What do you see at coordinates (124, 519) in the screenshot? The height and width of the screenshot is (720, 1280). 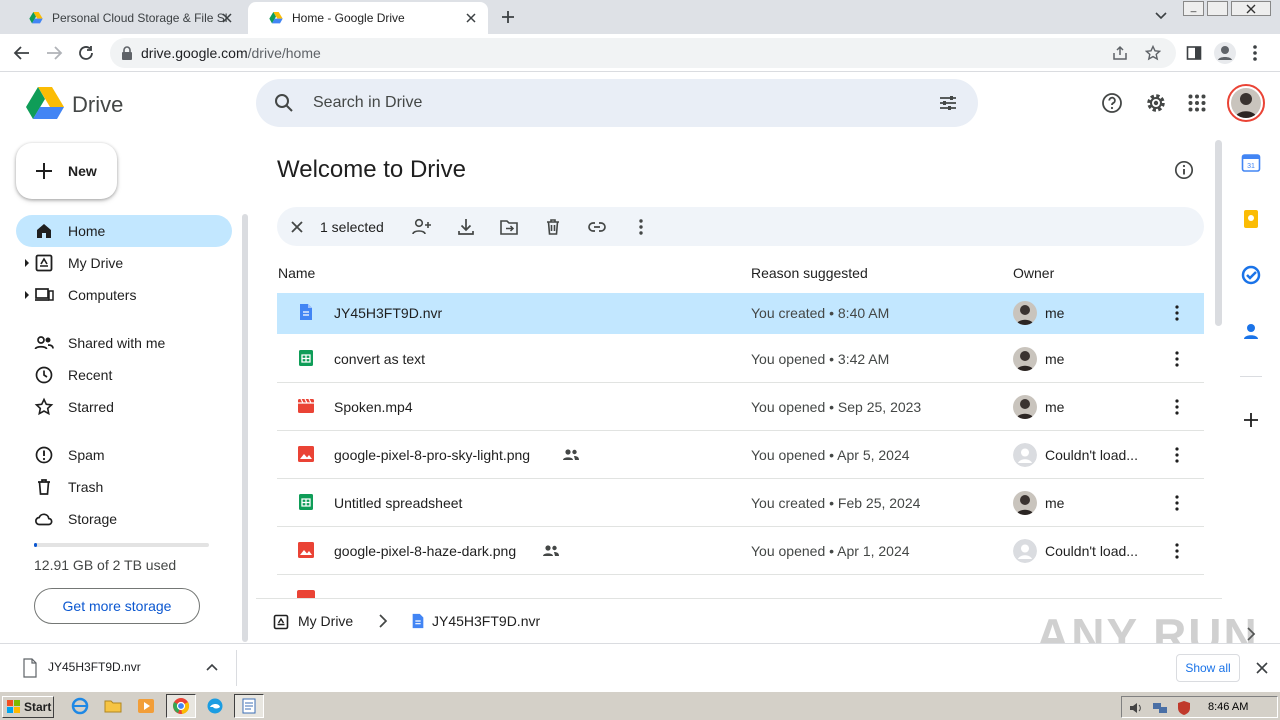 I see `sidebar-item-storage: Storage` at bounding box center [124, 519].